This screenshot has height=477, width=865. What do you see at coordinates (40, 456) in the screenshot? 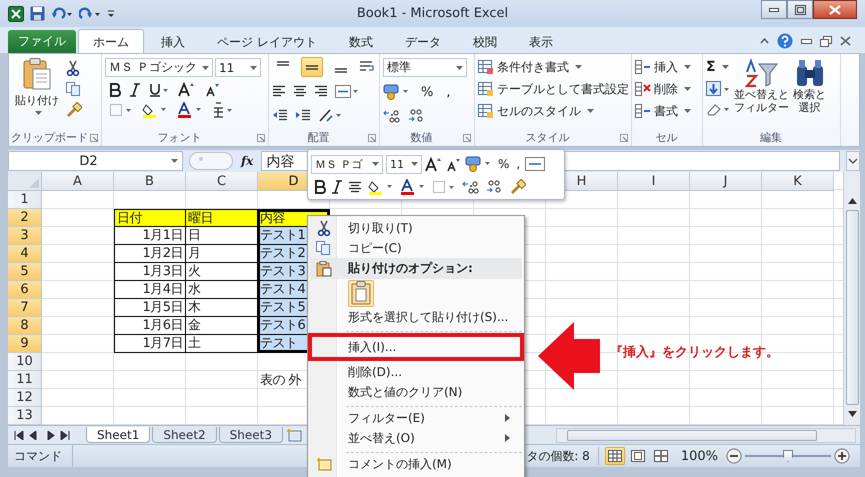
I see `status-mode: コマンド` at bounding box center [40, 456].